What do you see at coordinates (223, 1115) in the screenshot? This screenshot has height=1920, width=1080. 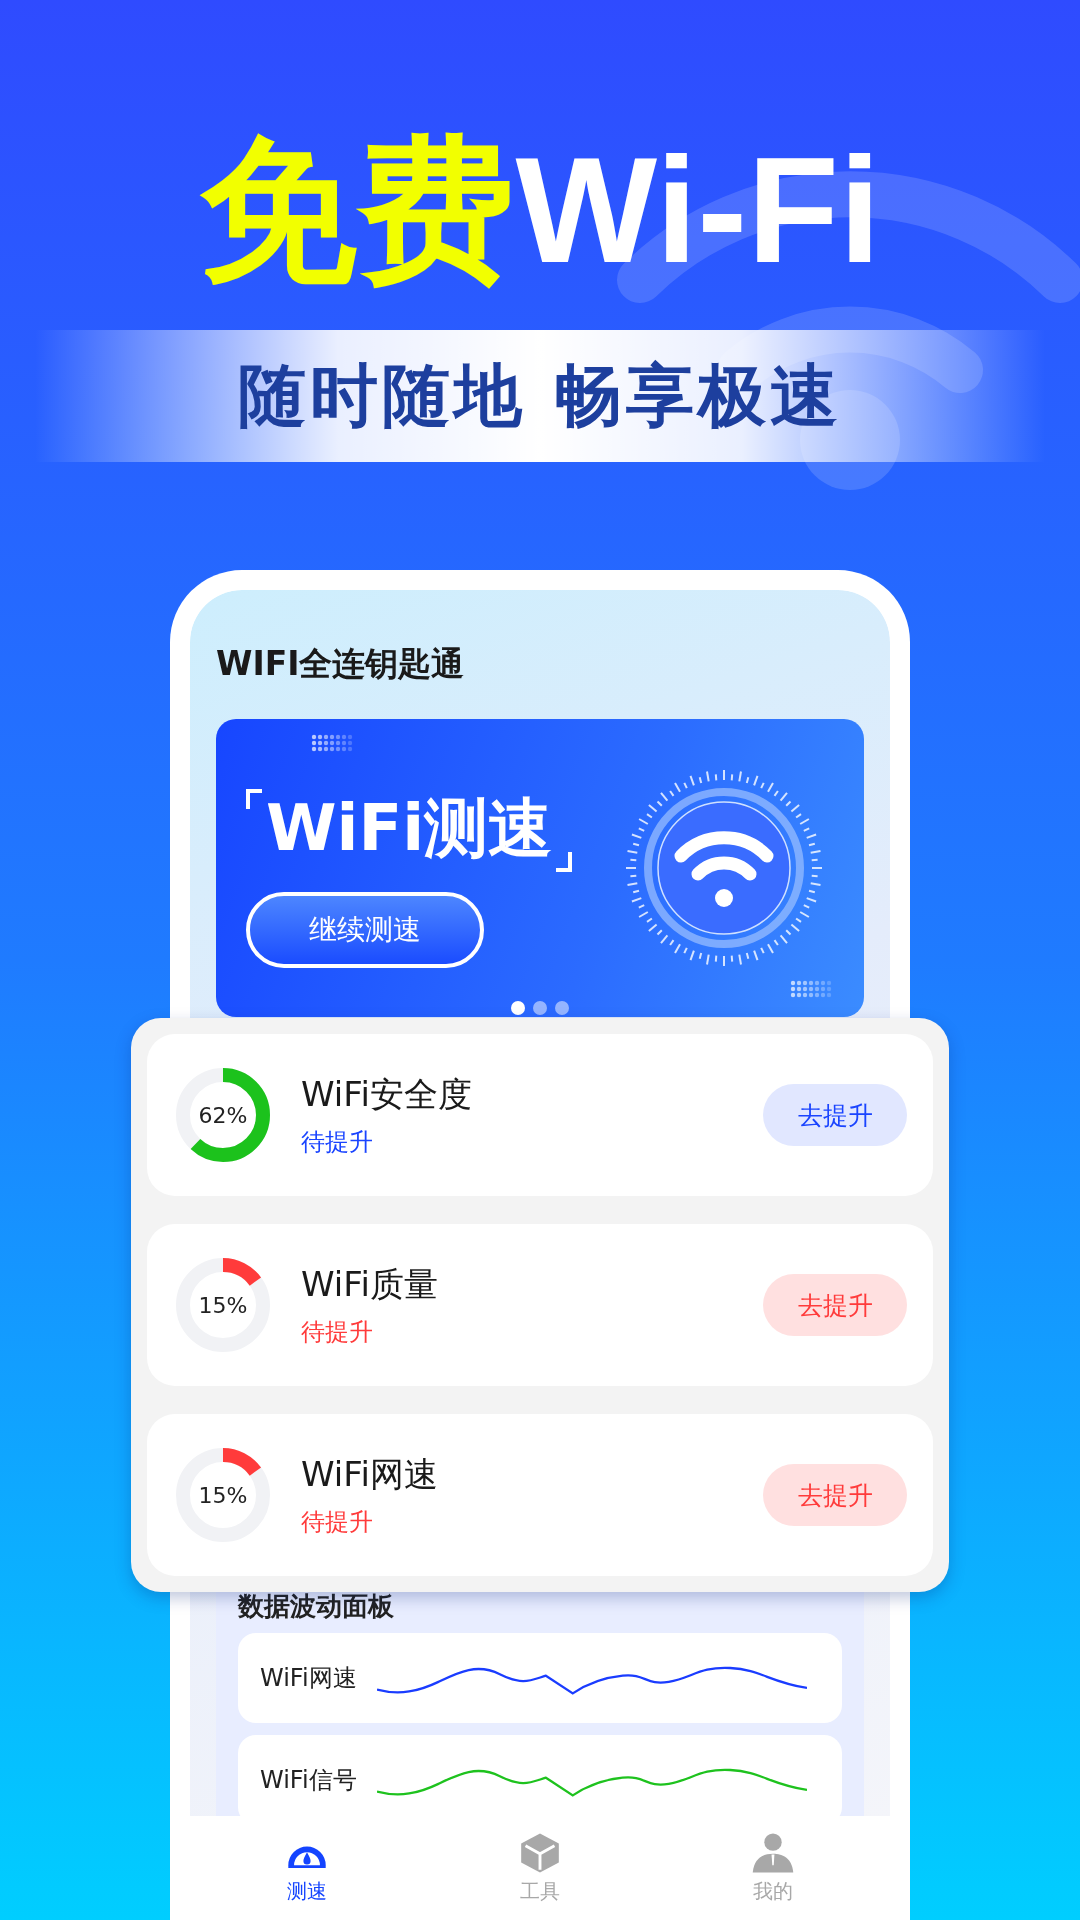 I see `percent-text: 62%` at bounding box center [223, 1115].